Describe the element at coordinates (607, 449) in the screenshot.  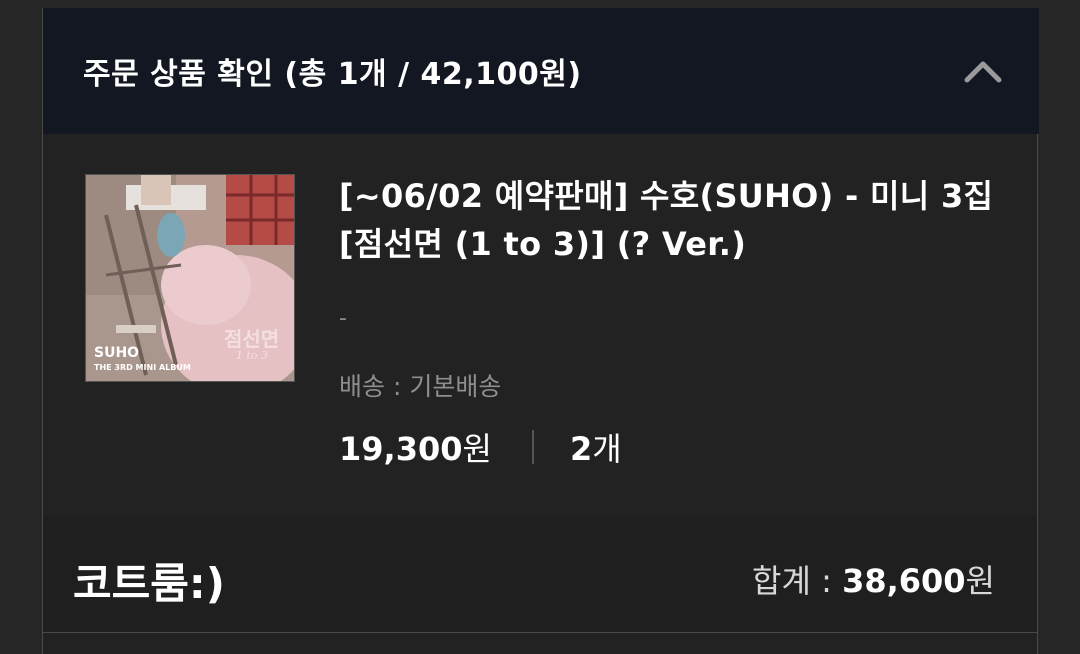
I see `quantity-unit: 개` at that location.